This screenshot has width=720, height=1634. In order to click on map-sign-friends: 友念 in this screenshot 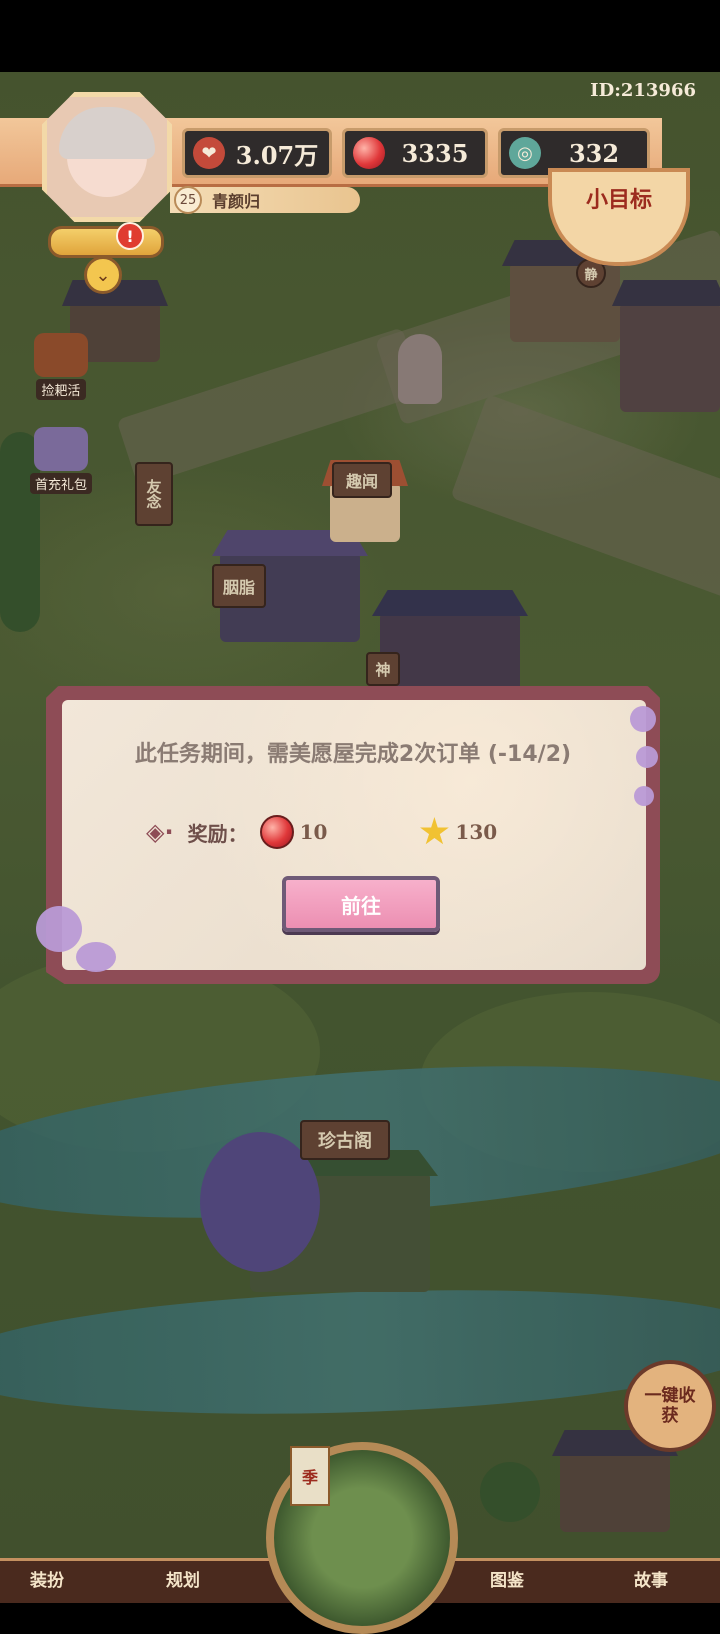, I will do `click(154, 494)`.